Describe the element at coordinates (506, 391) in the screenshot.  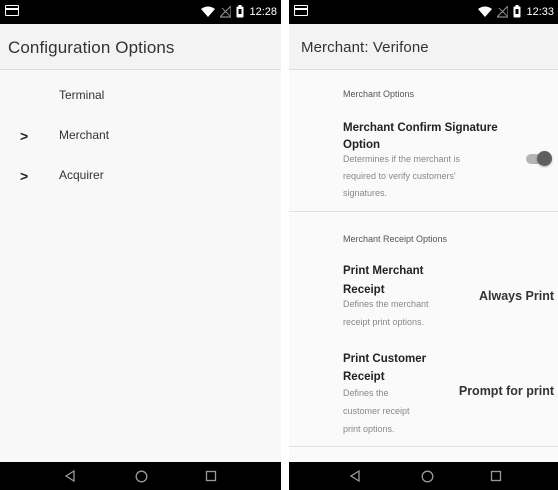
I see `print-customer-receipt-value: Prompt for print` at that location.